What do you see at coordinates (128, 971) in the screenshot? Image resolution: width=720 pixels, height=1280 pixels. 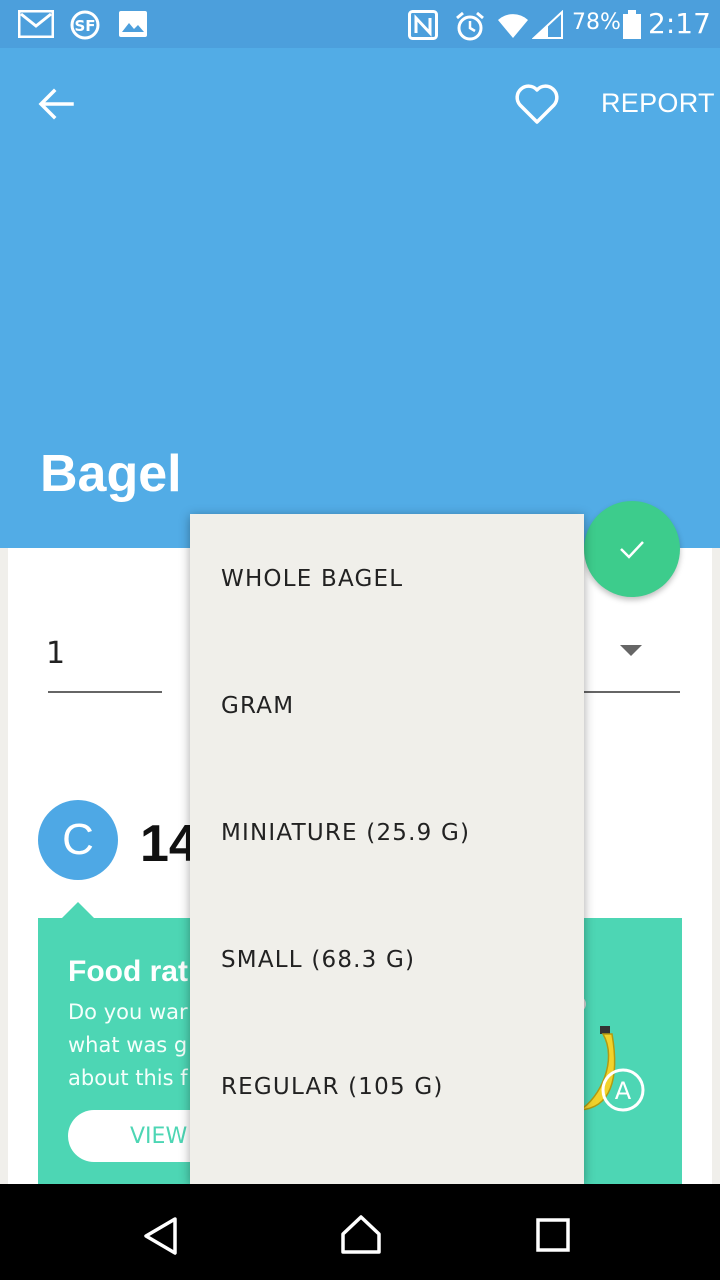 I see `banner-title: Food rat` at bounding box center [128, 971].